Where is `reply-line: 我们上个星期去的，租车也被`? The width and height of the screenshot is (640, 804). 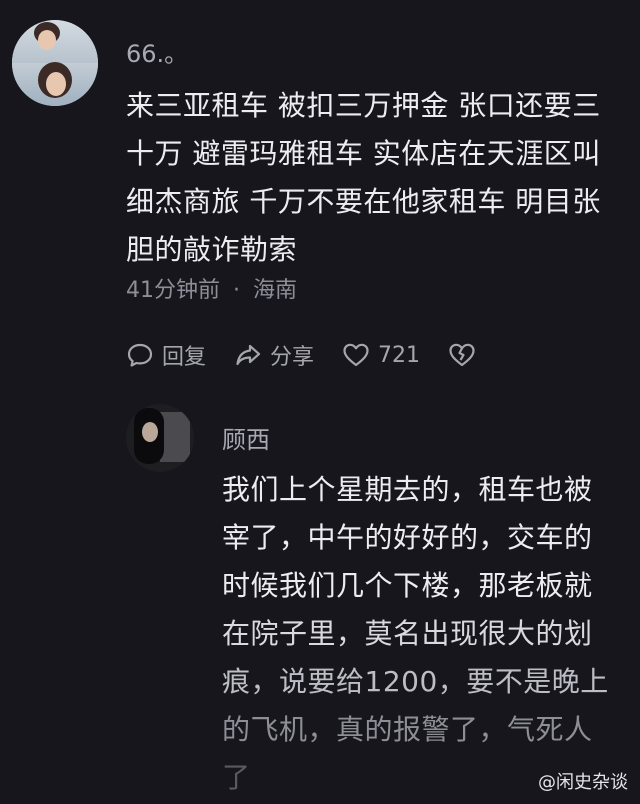 reply-line: 我们上个星期去的，租车也被 is located at coordinates (407, 489).